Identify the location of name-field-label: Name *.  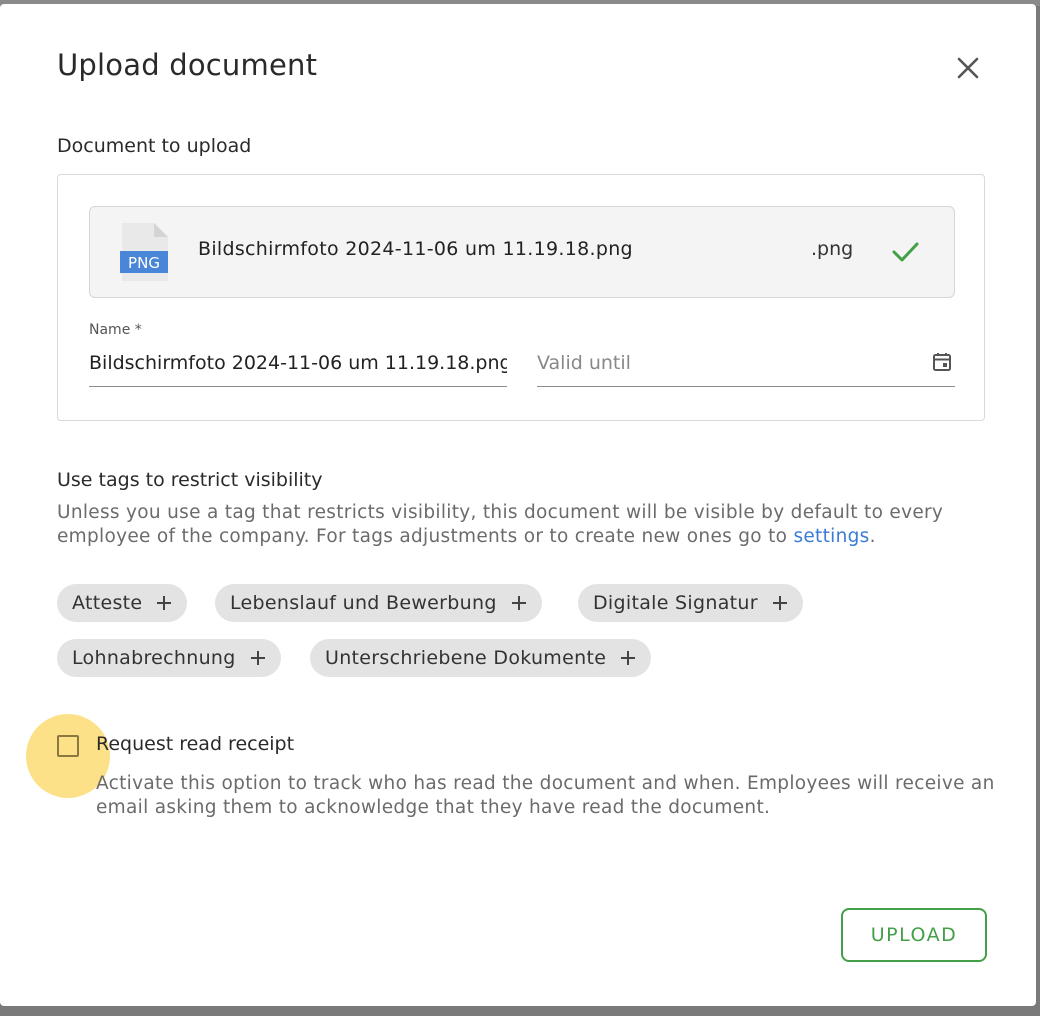
(115, 330).